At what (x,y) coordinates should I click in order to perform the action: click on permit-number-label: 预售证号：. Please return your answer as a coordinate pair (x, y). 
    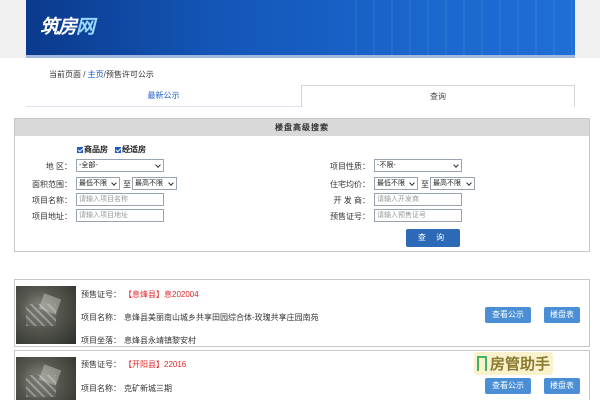
    Looking at the image, I should click on (350, 216).